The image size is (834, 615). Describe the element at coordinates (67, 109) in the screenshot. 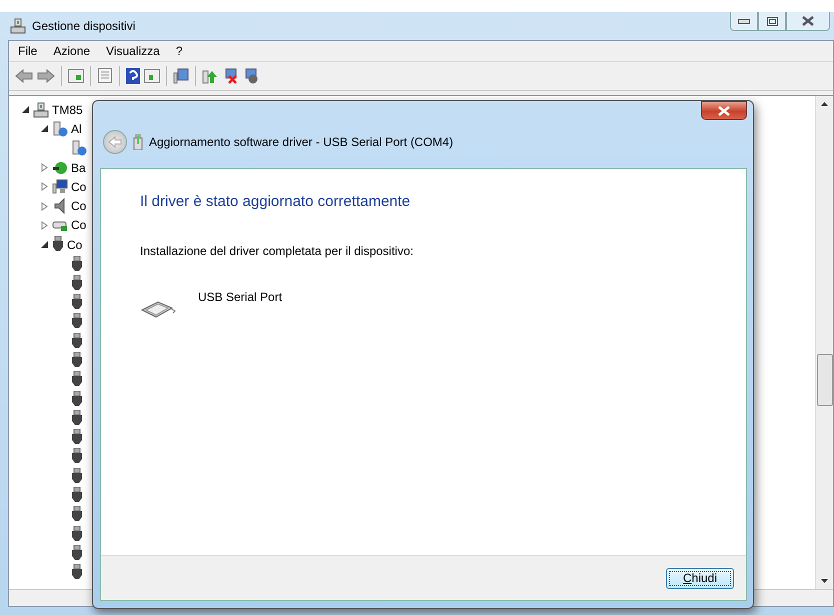

I see `tree-item: TM85` at that location.